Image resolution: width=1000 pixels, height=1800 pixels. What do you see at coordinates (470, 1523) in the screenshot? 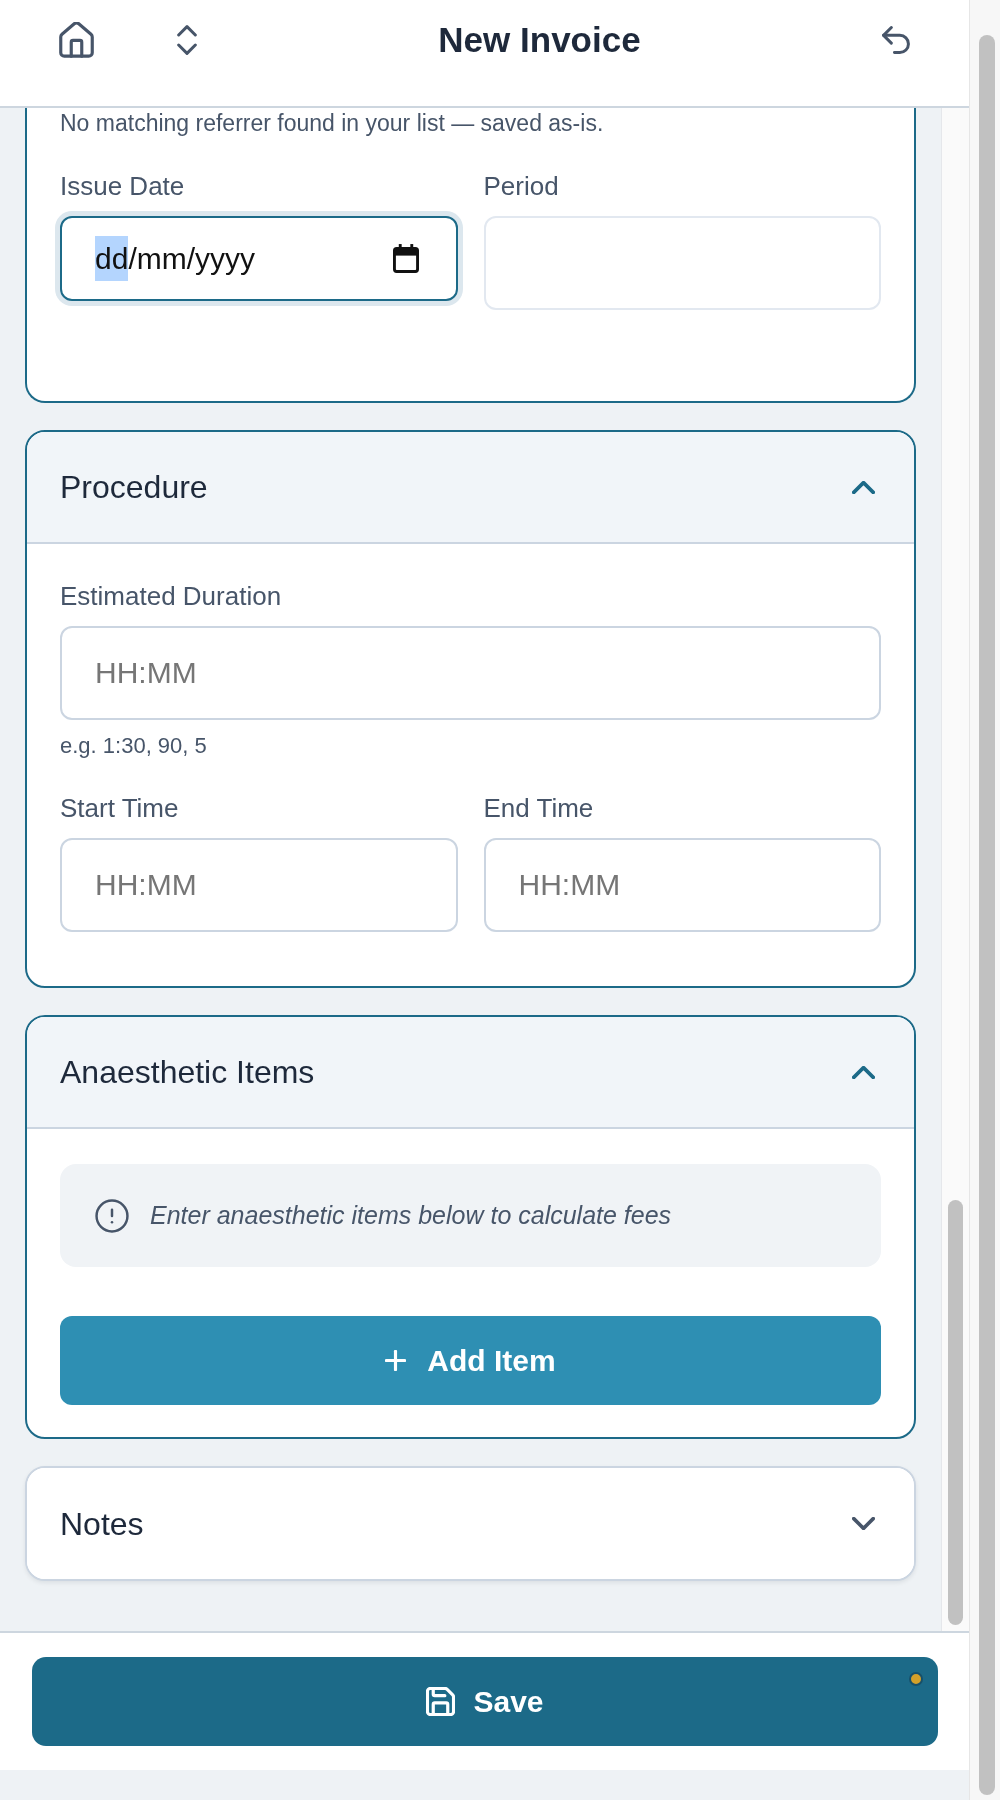
I see `section-header: Notes` at bounding box center [470, 1523].